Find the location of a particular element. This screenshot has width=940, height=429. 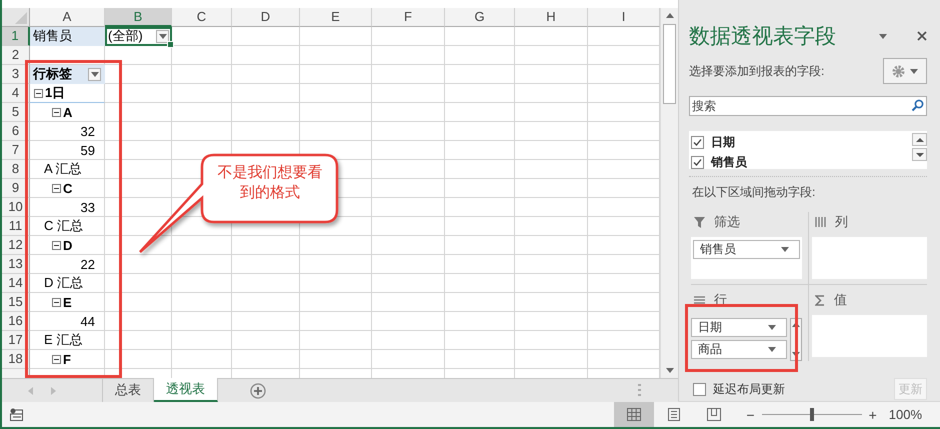

drop-area: 日期 商品 is located at coordinates (739, 339).